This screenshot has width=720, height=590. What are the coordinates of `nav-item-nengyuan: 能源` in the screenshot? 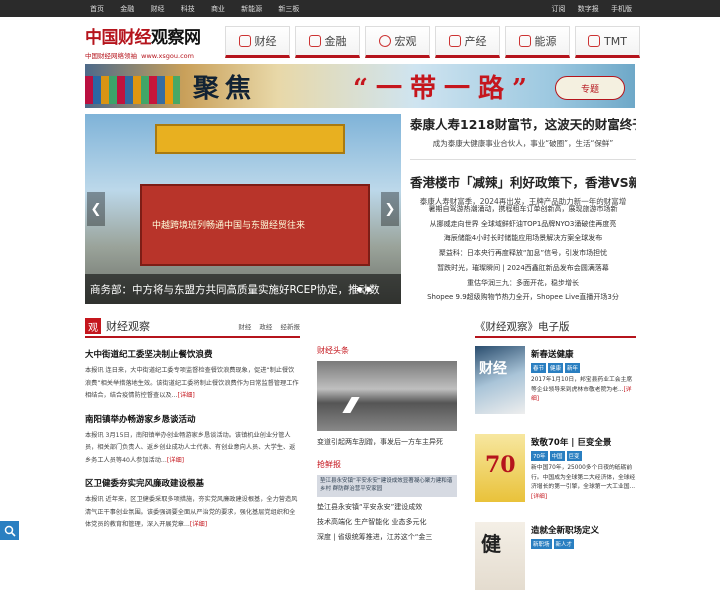 It's located at (537, 42).